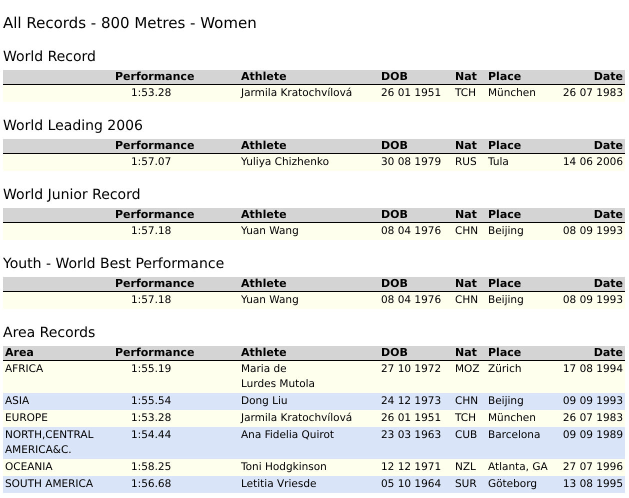 Image resolution: width=629 pixels, height=498 pixels. What do you see at coordinates (113, 264) in the screenshot?
I see `section-heading: Youth - World Best Performance` at bounding box center [113, 264].